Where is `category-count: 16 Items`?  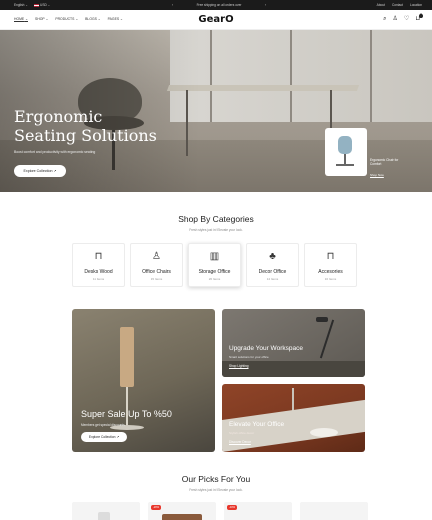
category-count: 16 Items is located at coordinates (330, 279).